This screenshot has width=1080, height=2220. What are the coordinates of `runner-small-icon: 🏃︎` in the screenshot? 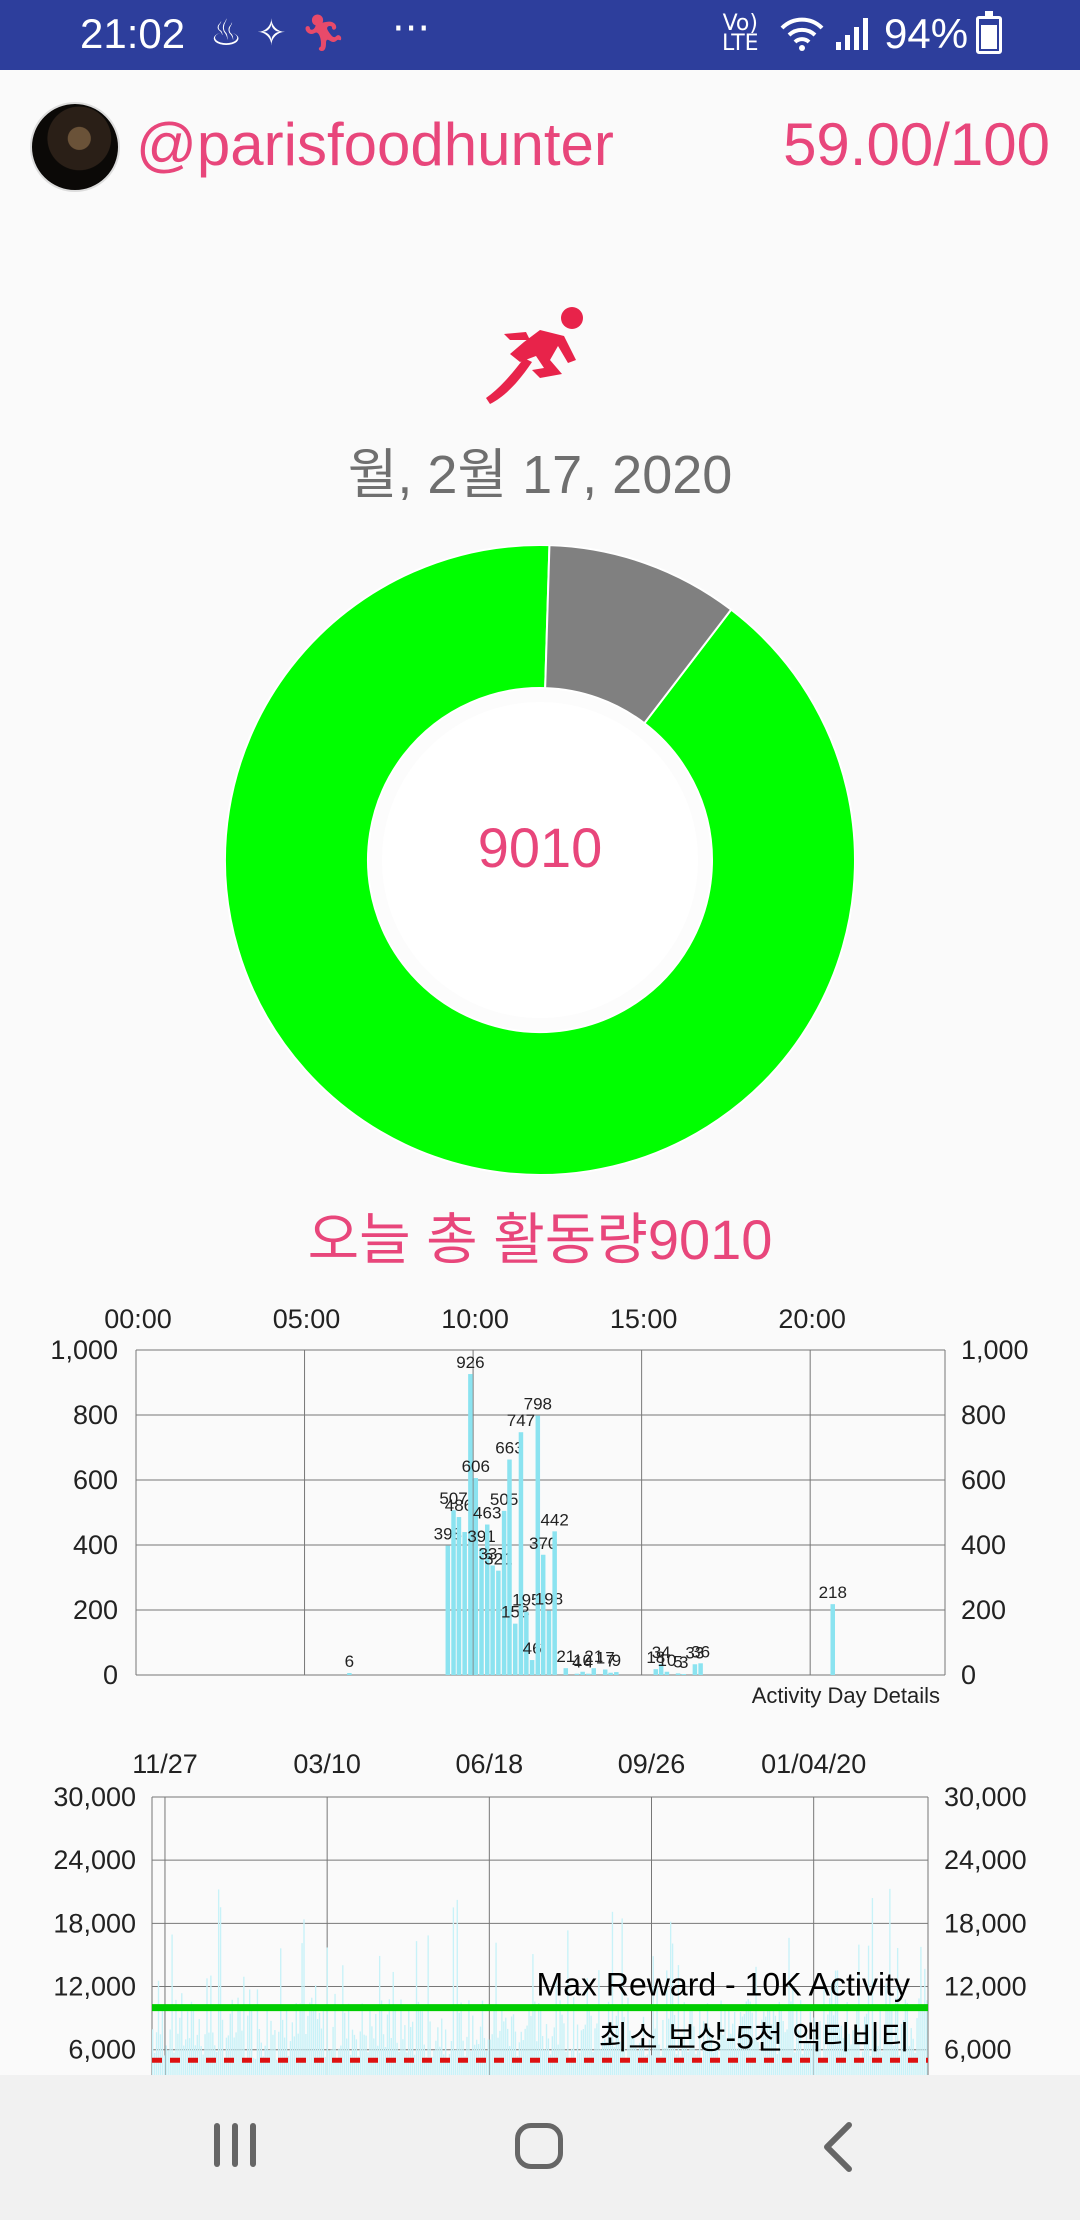 It's located at (330, 33).